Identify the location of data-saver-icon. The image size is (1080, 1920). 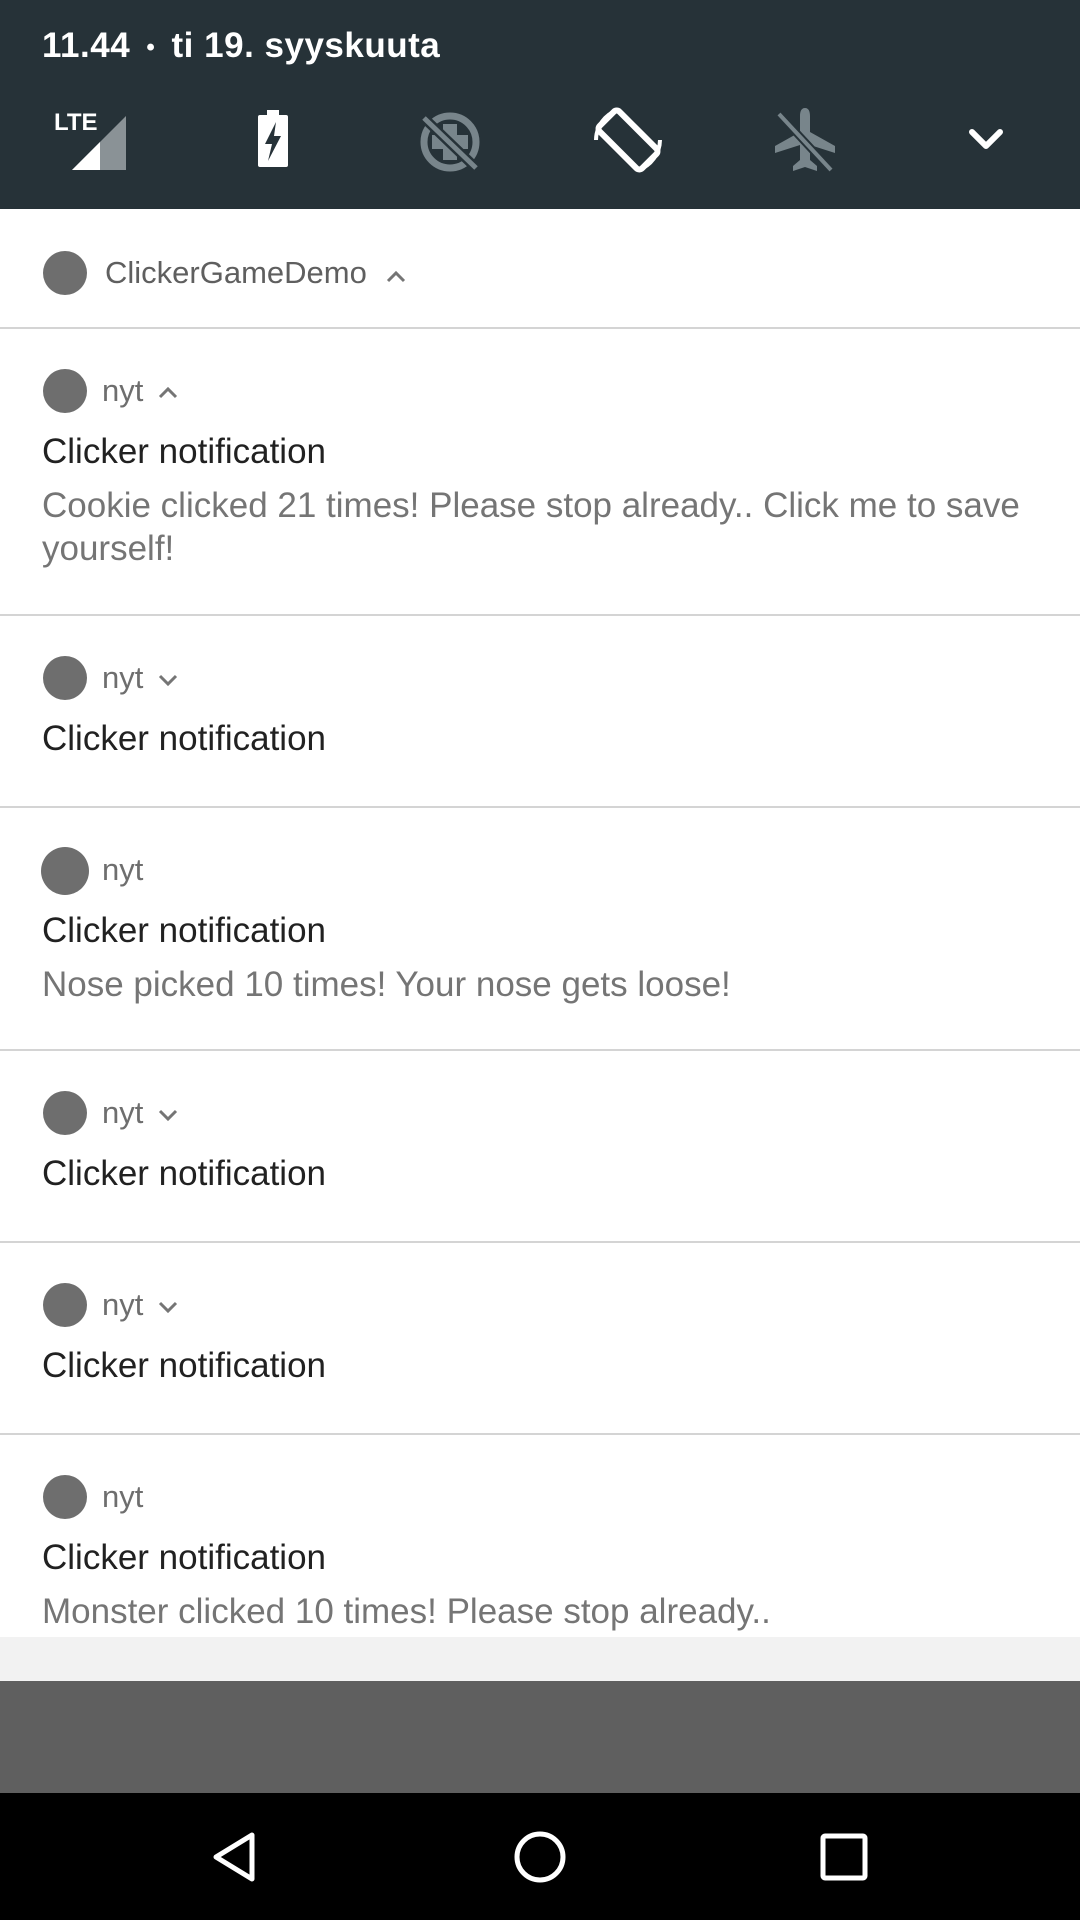
(450, 140).